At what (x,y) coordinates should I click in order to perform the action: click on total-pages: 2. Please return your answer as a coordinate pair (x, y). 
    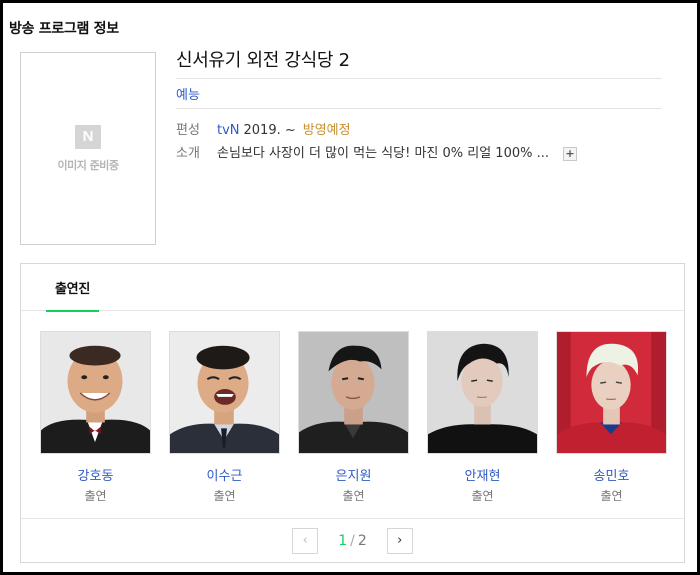
    Looking at the image, I should click on (362, 540).